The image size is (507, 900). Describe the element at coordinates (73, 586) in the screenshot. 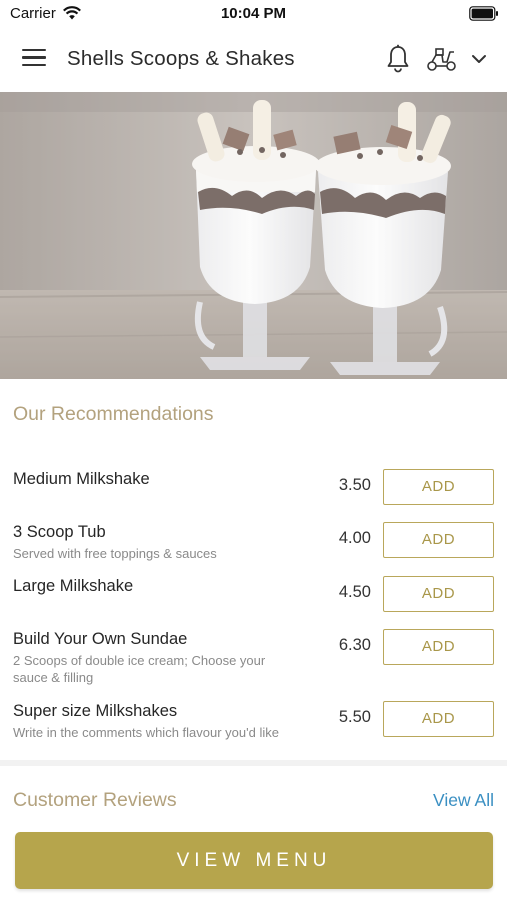

I see `item-name: Large Milkshake` at that location.